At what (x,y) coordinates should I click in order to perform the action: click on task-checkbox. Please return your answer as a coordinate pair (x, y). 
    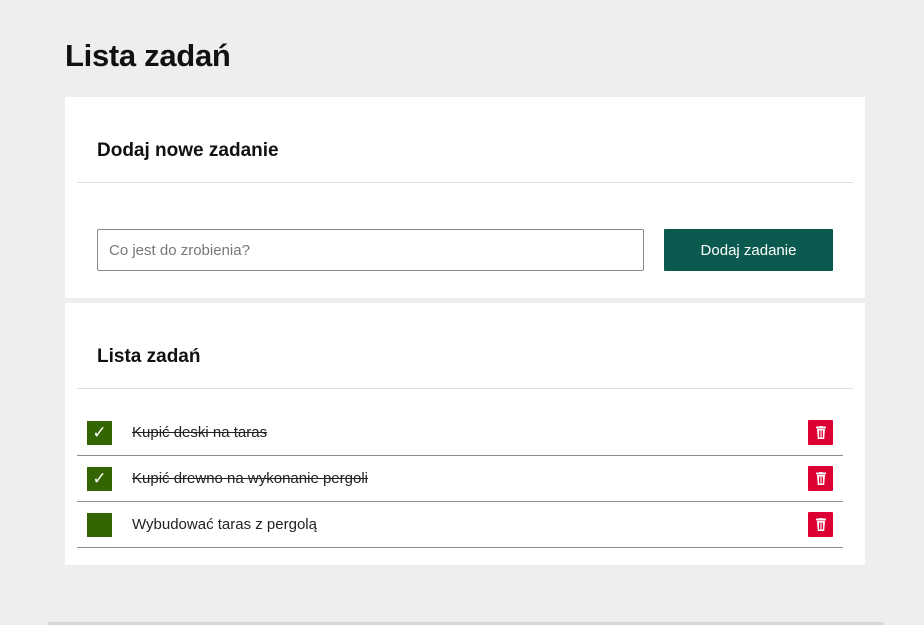
    Looking at the image, I should click on (99, 525).